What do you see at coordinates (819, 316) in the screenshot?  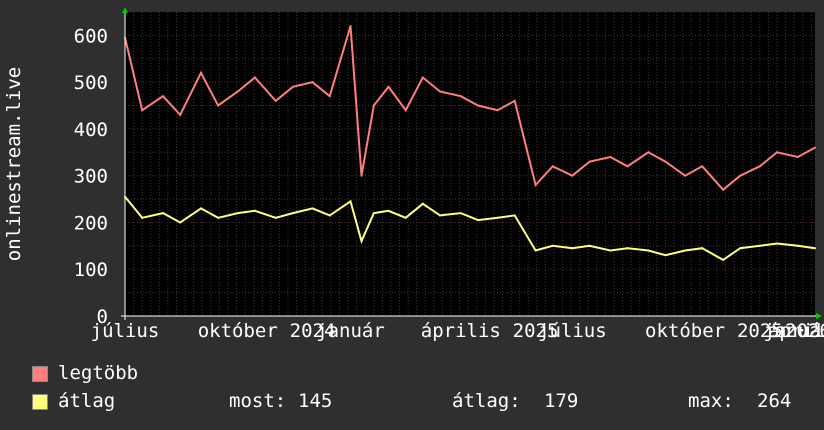 I see `x-axis-arrow` at bounding box center [819, 316].